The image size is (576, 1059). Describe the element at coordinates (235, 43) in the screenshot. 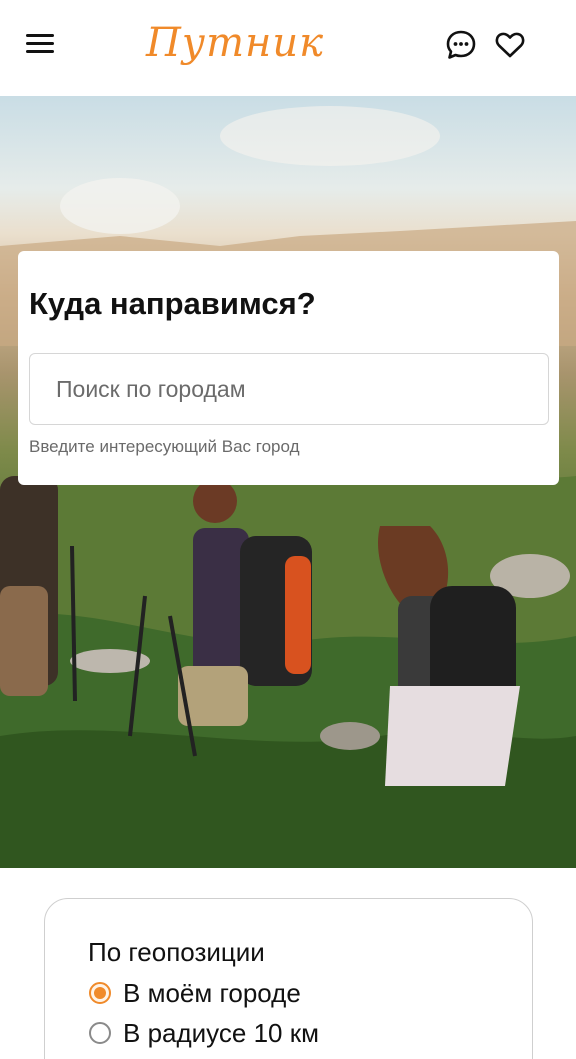

I see `app-logo: Путник` at that location.